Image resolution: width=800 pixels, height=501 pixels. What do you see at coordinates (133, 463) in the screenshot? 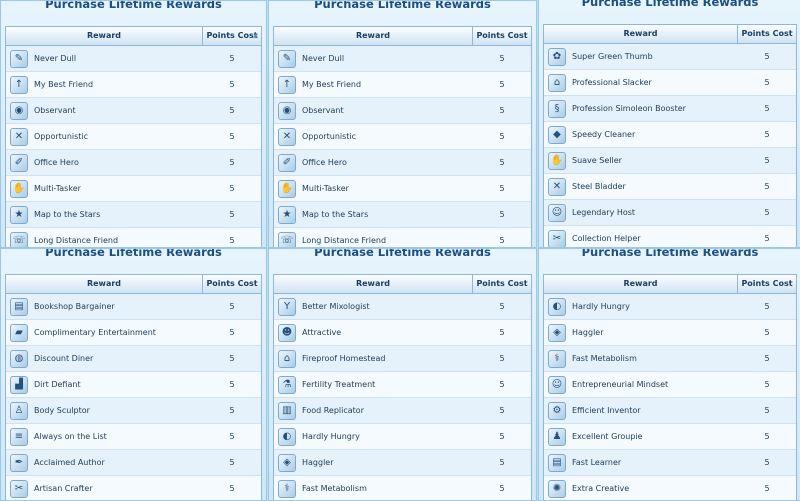
I see `table-row: ✒ Acclaimed Author 5` at bounding box center [133, 463].